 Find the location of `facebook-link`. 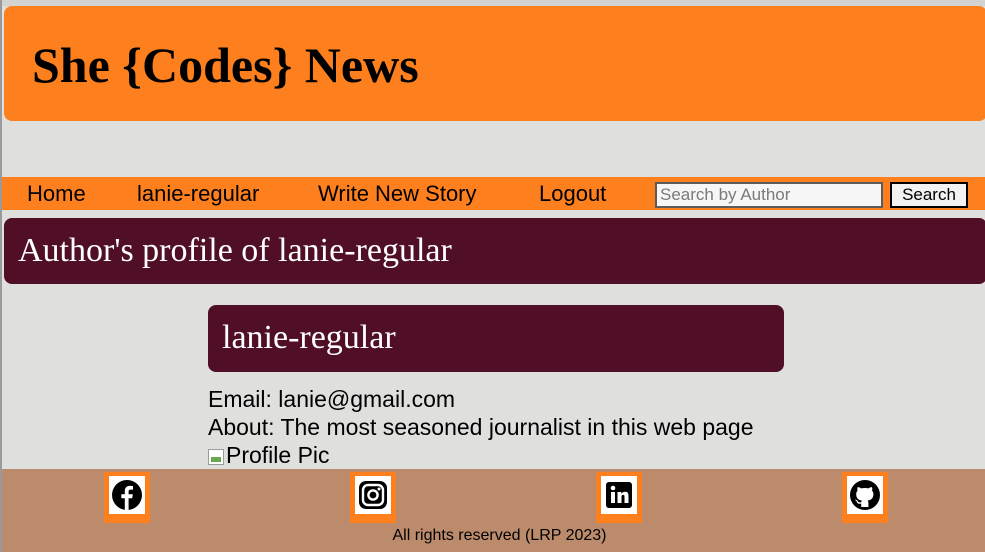

facebook-link is located at coordinates (127, 497).